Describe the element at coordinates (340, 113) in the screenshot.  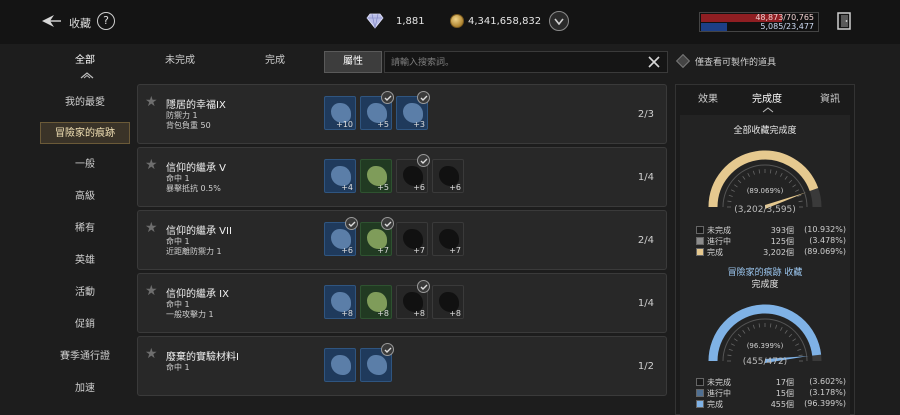
I see `item-slot: +10` at that location.